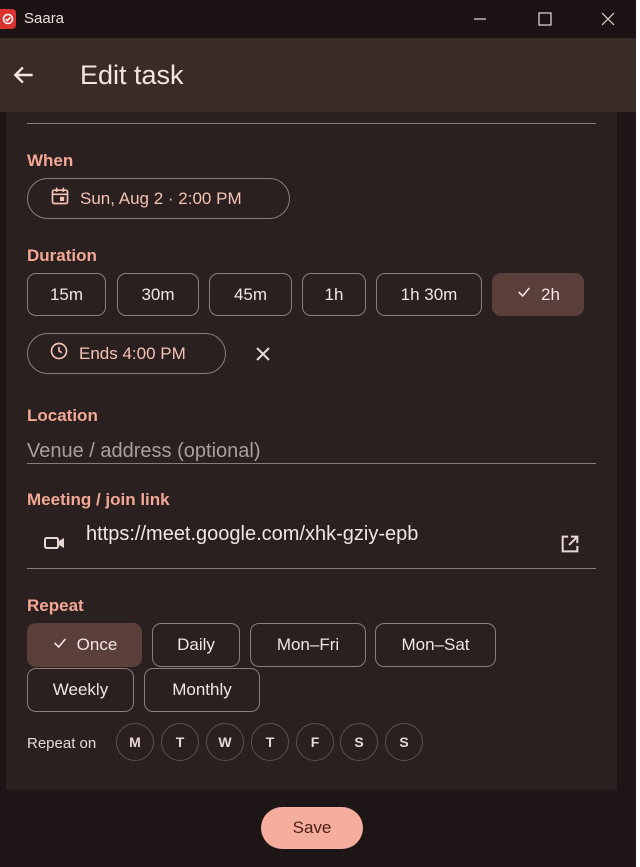 The height and width of the screenshot is (867, 640). Describe the element at coordinates (135, 742) in the screenshot. I see `weekday-monday: M` at that location.